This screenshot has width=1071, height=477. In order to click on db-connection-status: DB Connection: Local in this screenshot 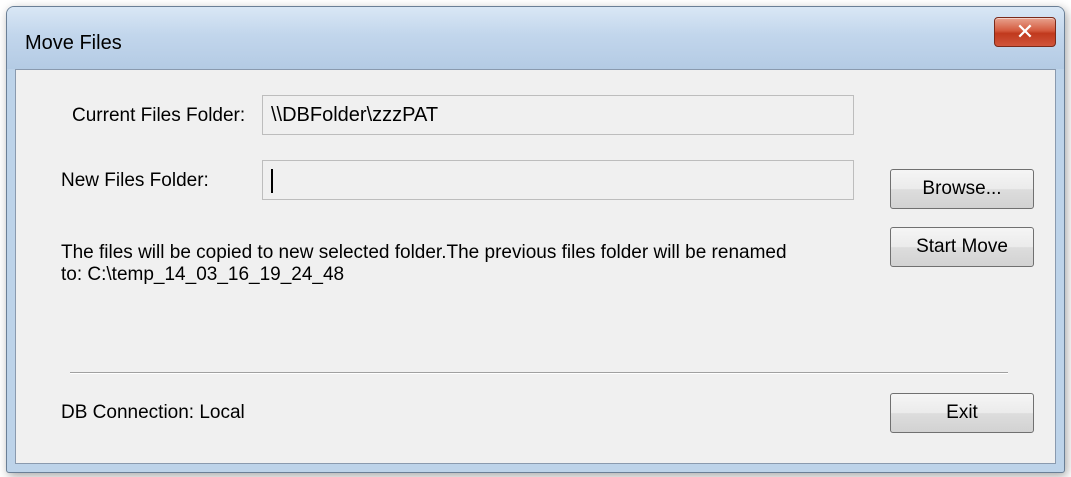, I will do `click(153, 412)`.